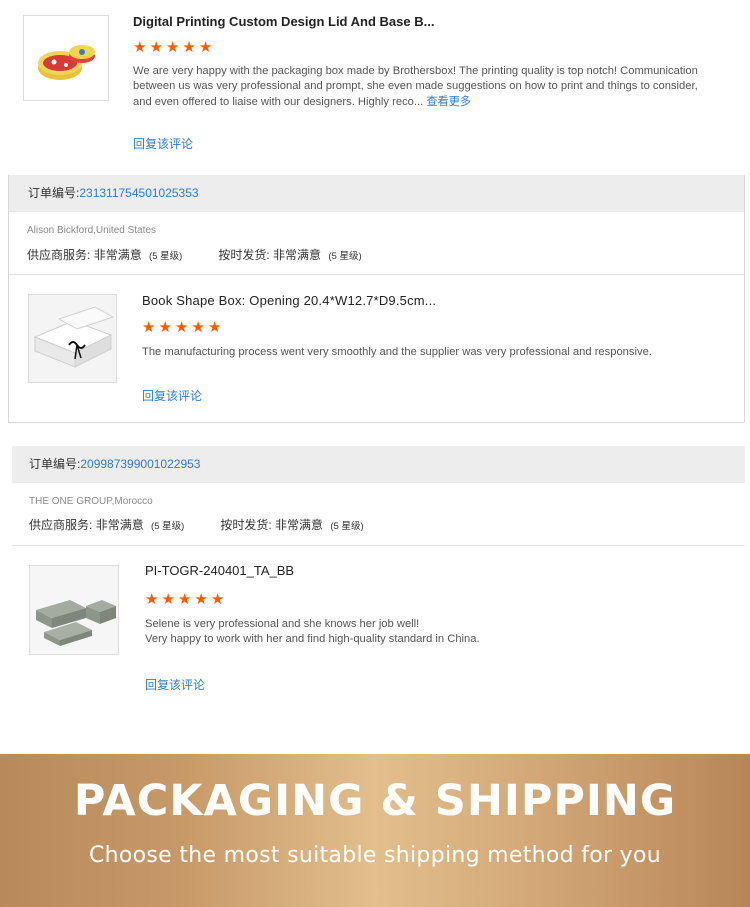 The width and height of the screenshot is (750, 907). What do you see at coordinates (378, 464) in the screenshot?
I see `order-header: 订单编号:209987399001022953` at bounding box center [378, 464].